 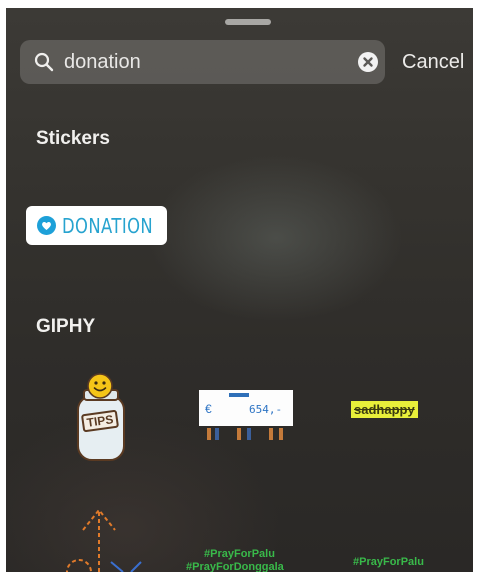 What do you see at coordinates (208, 409) in the screenshot?
I see `check-currency: €` at bounding box center [208, 409].